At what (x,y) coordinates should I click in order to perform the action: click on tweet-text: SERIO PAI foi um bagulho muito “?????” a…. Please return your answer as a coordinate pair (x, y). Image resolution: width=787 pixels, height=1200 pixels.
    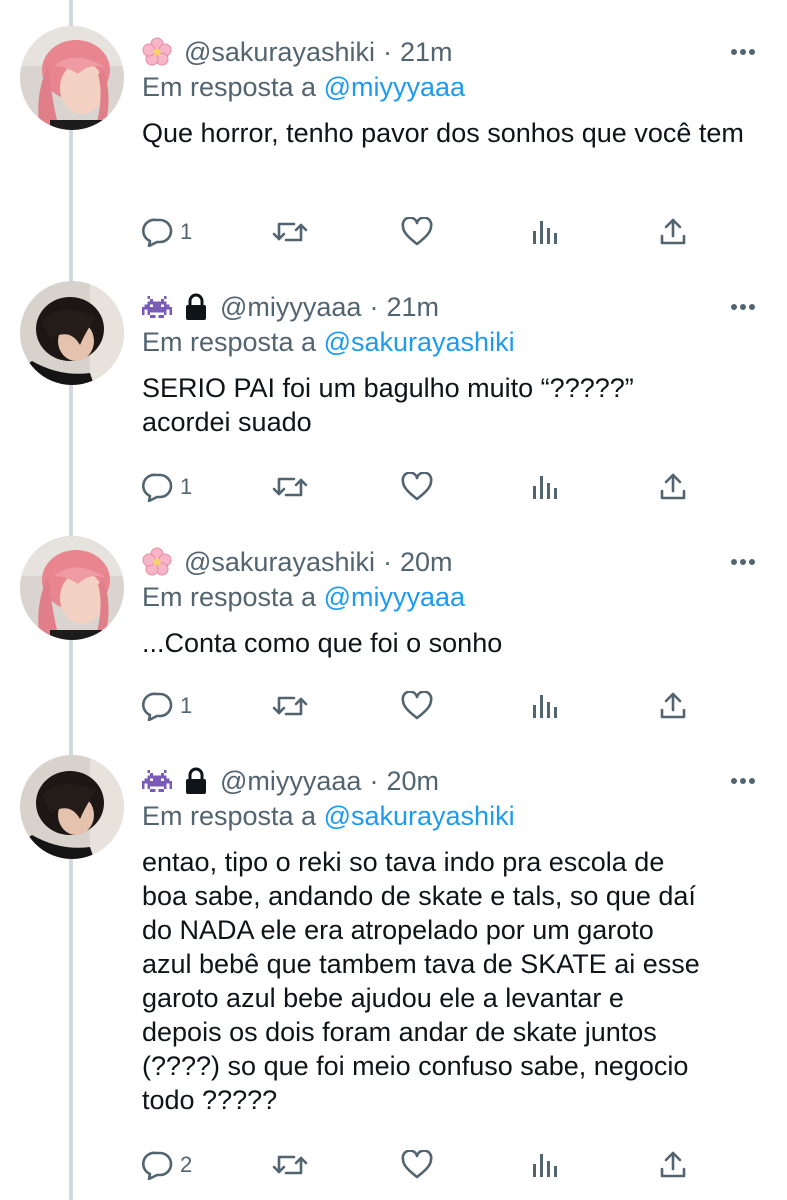
    Looking at the image, I should click on (388, 405).